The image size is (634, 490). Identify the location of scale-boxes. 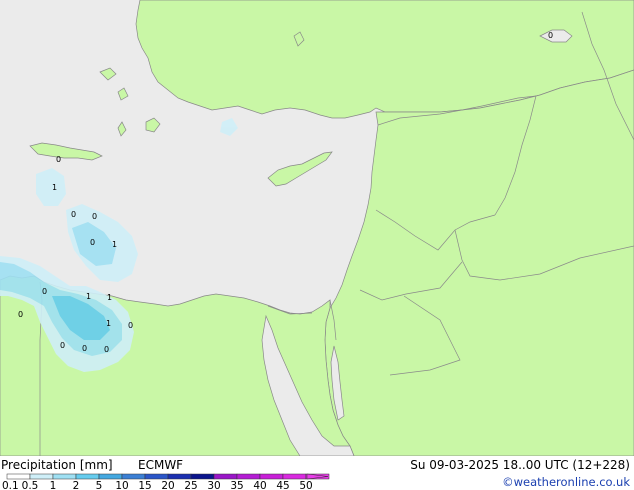
(168, 476).